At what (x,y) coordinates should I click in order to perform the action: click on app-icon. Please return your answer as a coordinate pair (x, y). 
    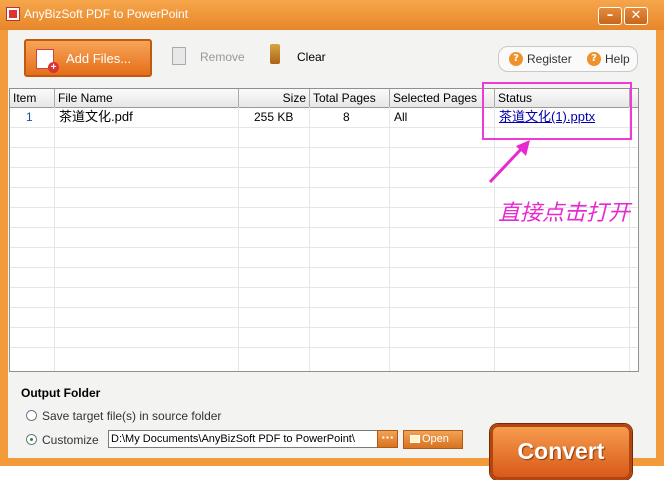
    Looking at the image, I should click on (13, 14).